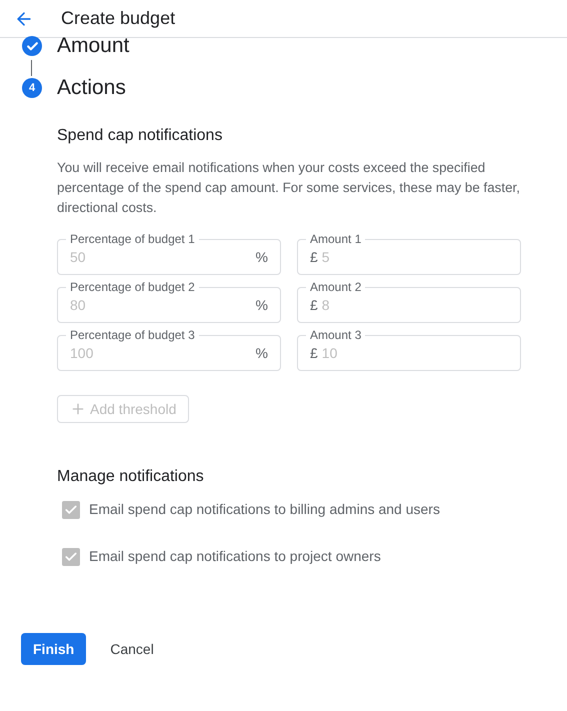 The height and width of the screenshot is (711, 567). Describe the element at coordinates (131, 477) in the screenshot. I see `section-title: Manage notifications` at that location.